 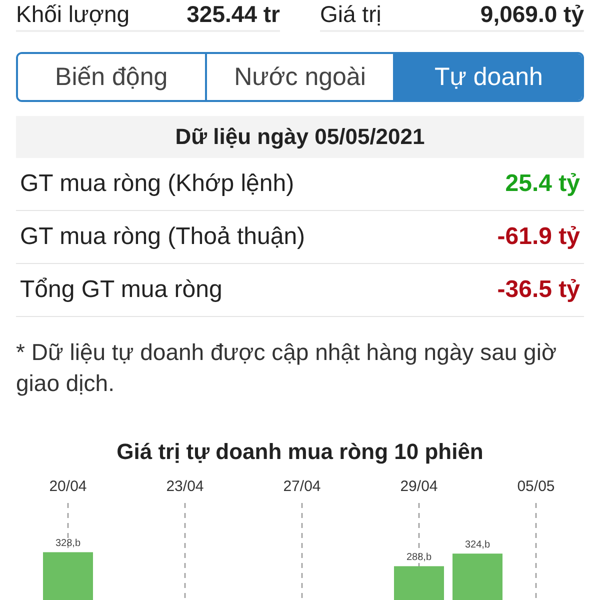 What do you see at coordinates (532, 14) in the screenshot?
I see `summary-value: 9,069.0 tỷ` at bounding box center [532, 14].